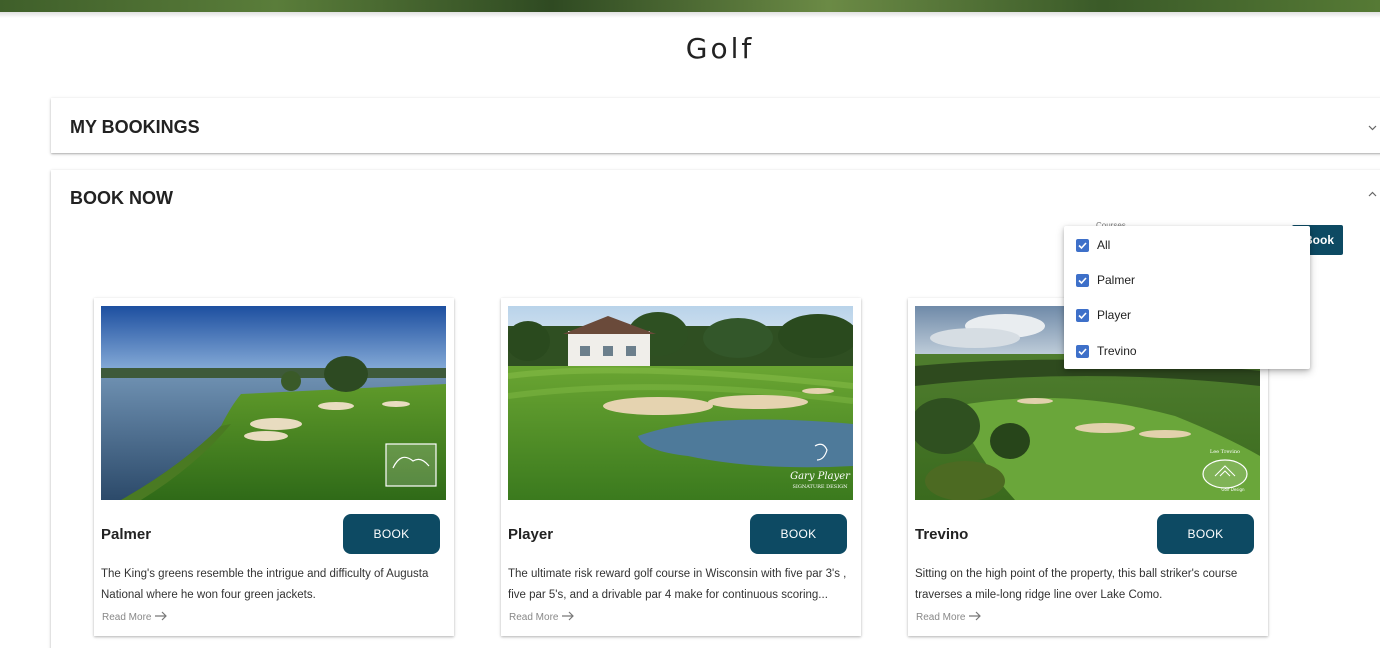 The image size is (1380, 648). What do you see at coordinates (1205, 534) in the screenshot?
I see `book-button-trevino: BOOK` at bounding box center [1205, 534].